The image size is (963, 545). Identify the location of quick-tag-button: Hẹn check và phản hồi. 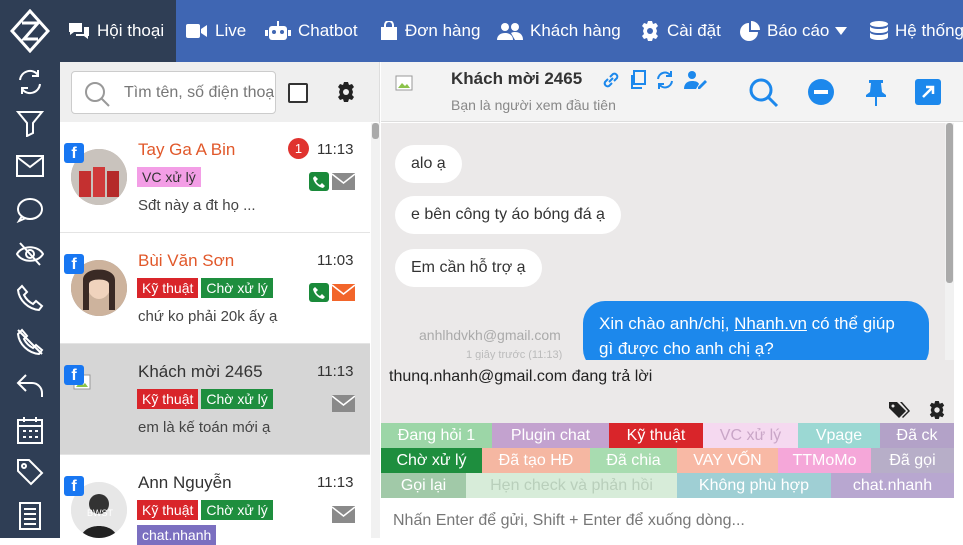
(571, 485).